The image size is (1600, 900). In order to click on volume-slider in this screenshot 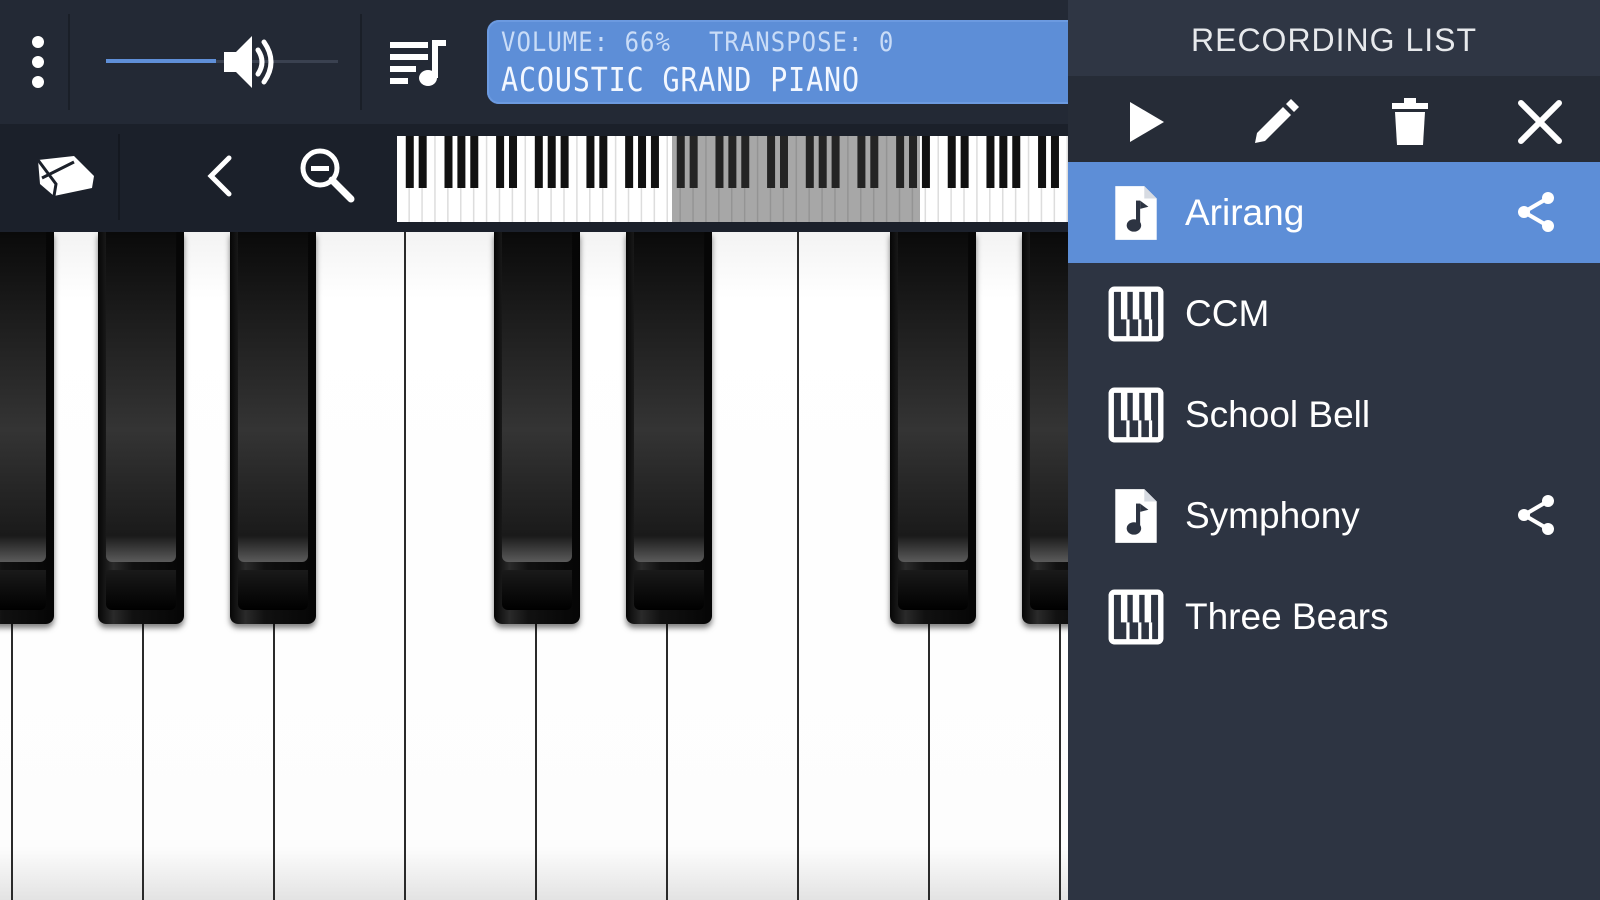, I will do `click(222, 62)`.